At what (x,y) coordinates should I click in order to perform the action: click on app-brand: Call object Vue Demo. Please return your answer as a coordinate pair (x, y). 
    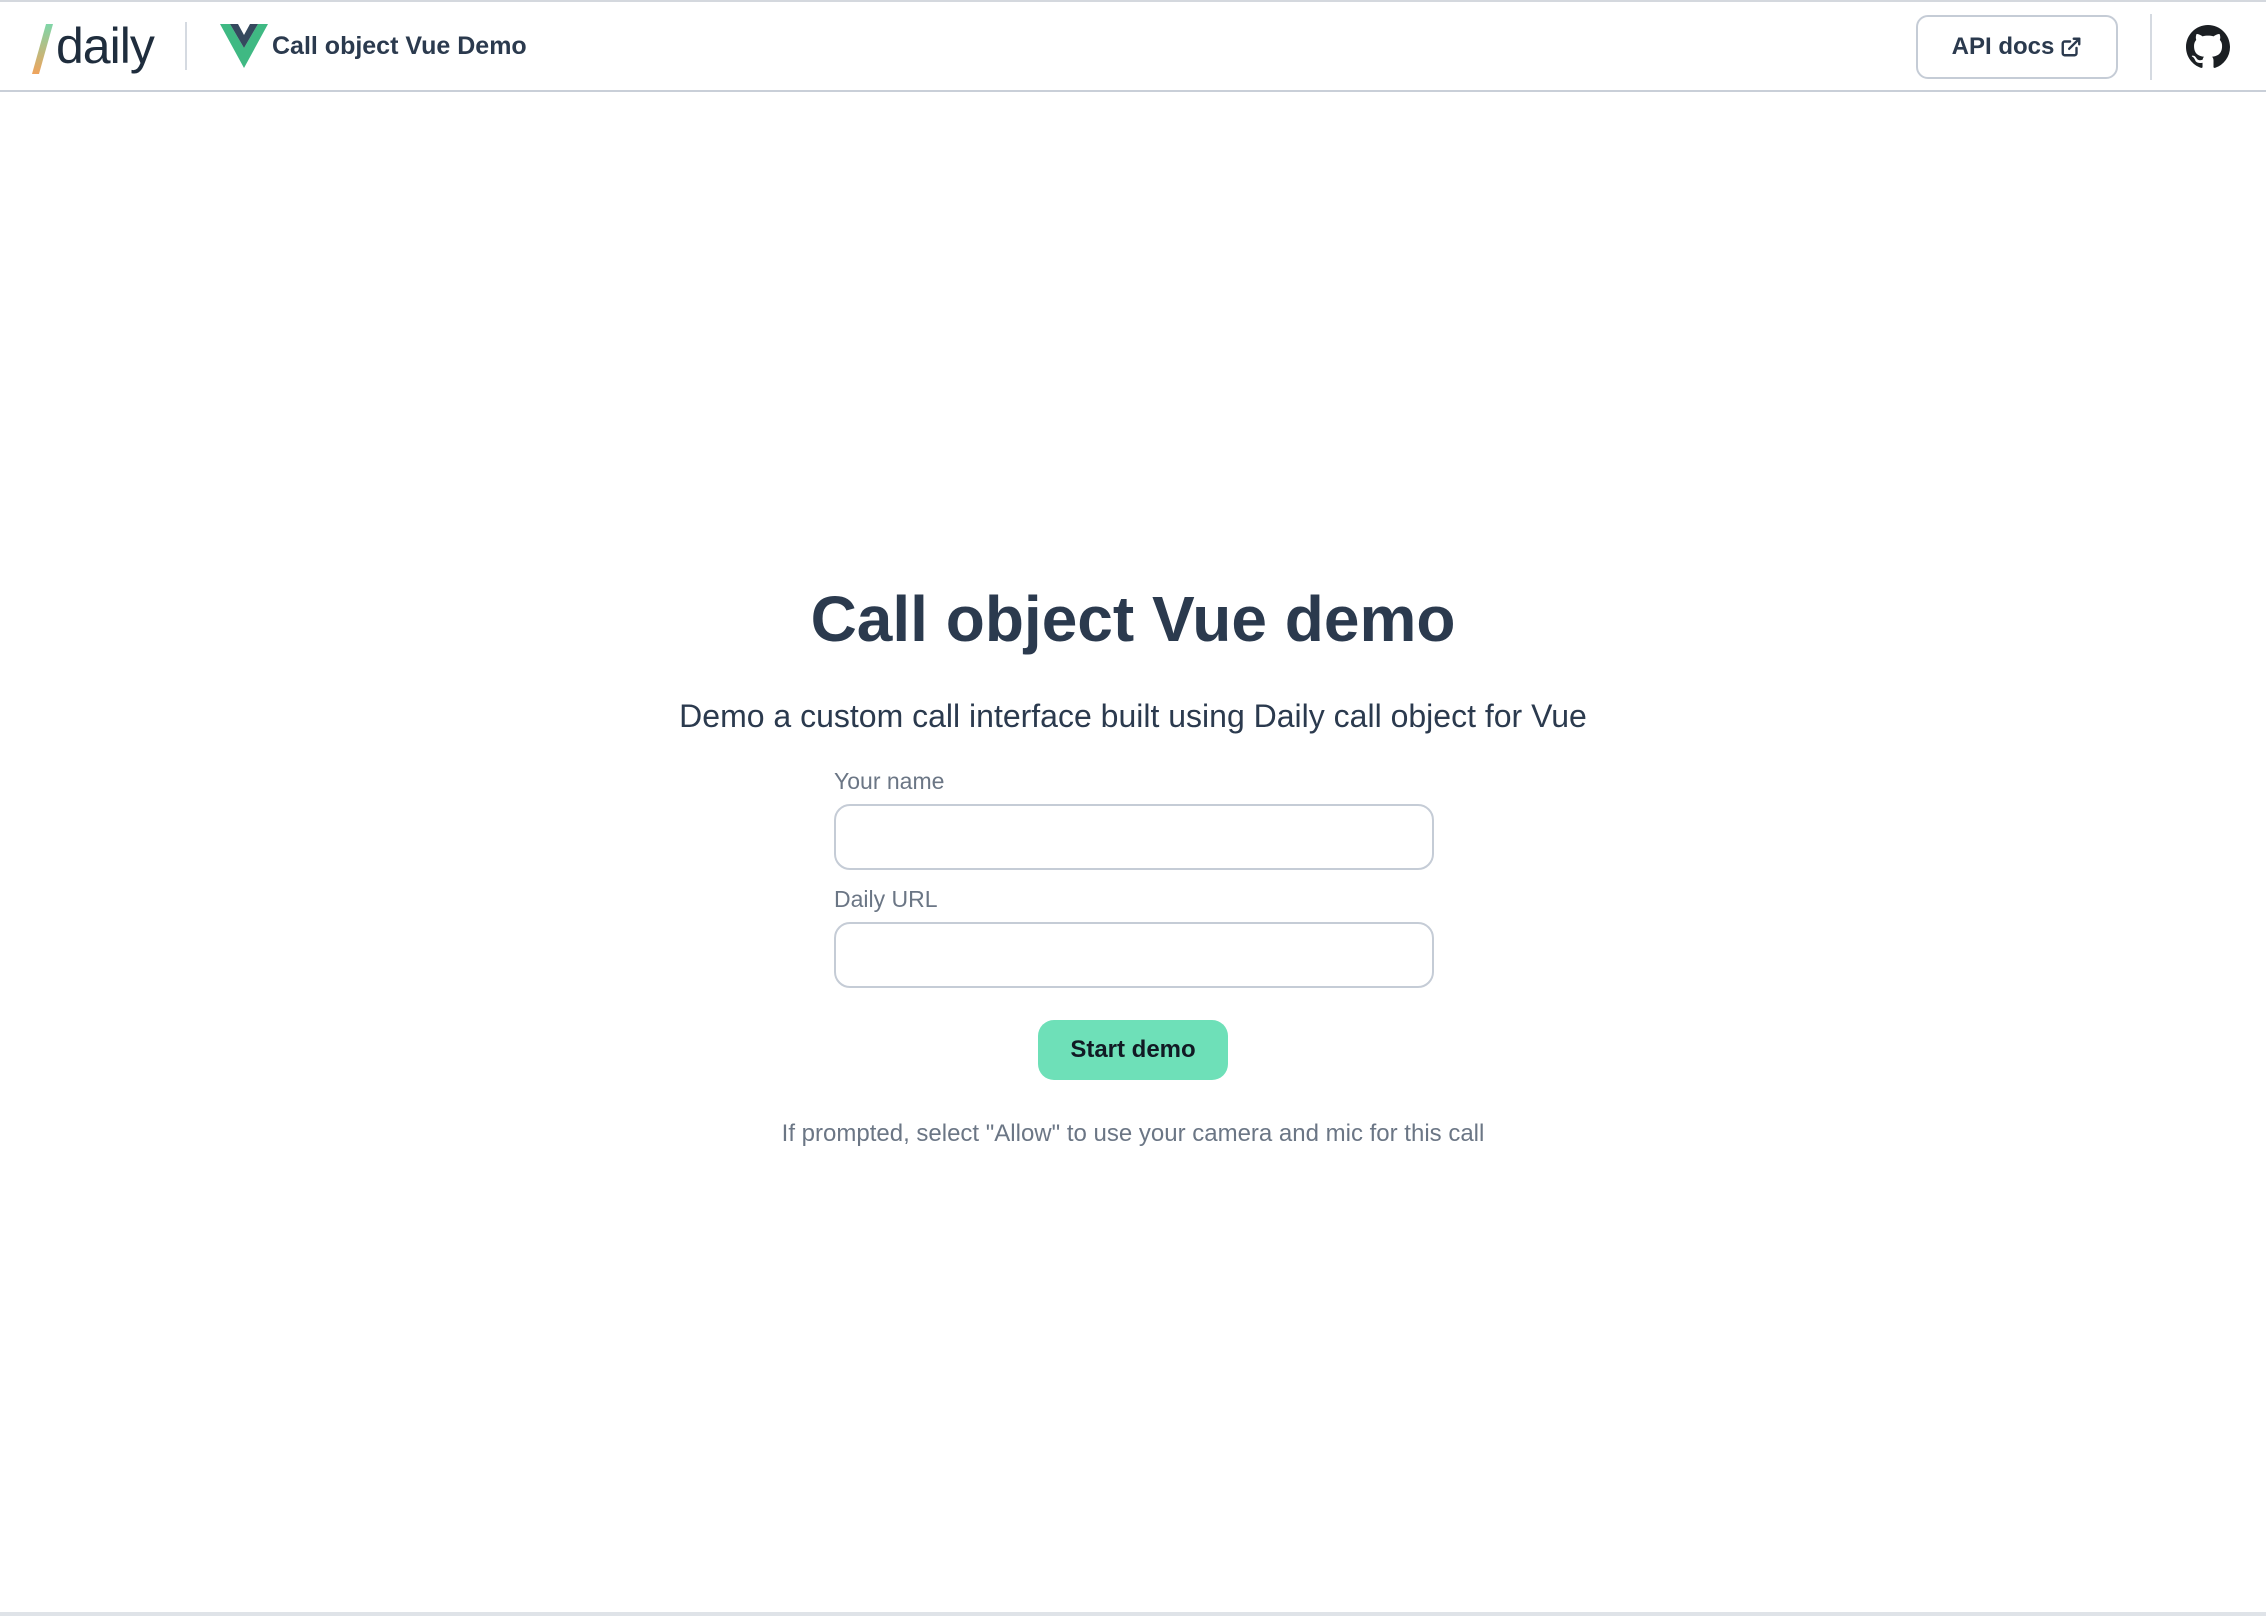
    Looking at the image, I should click on (373, 46).